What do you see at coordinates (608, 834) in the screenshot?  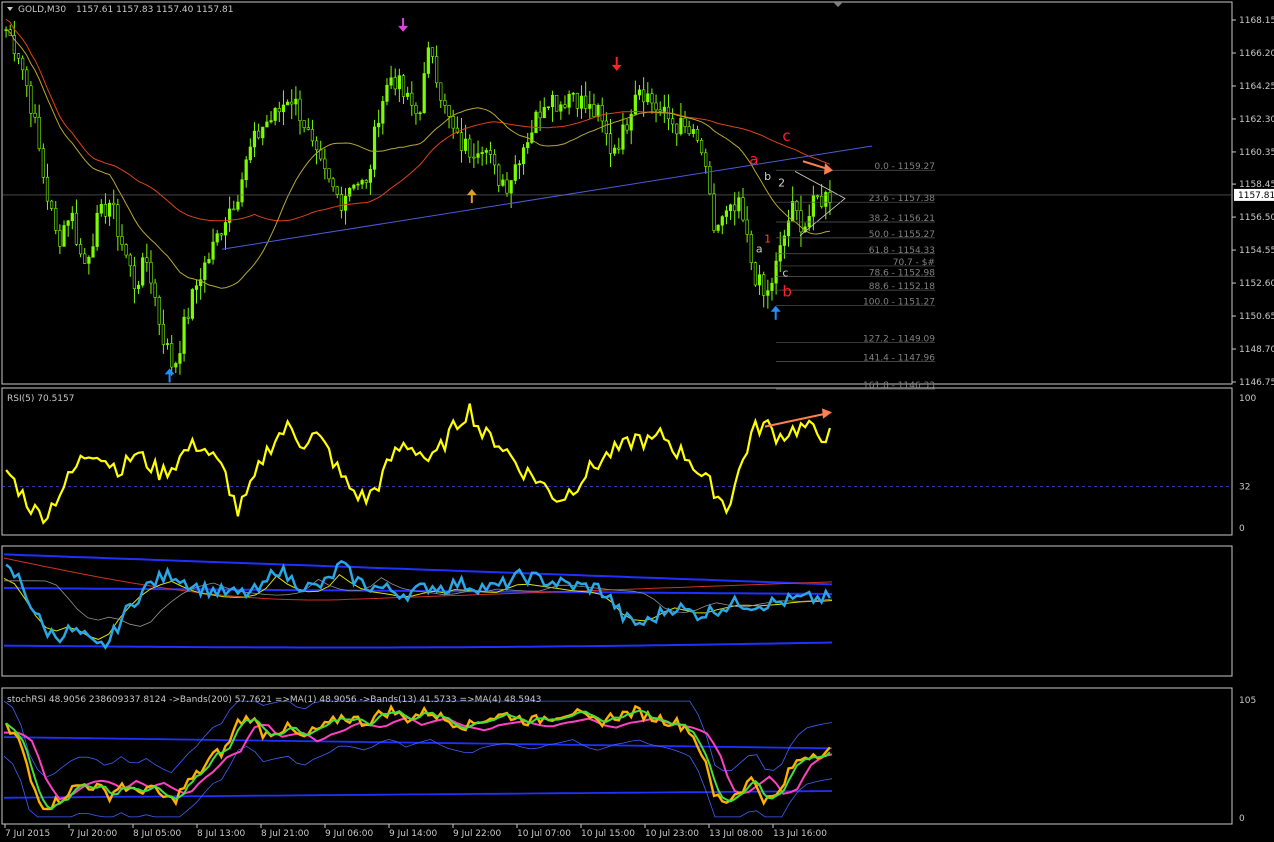 I see `time-tick-label: 10 Jul 15:00` at bounding box center [608, 834].